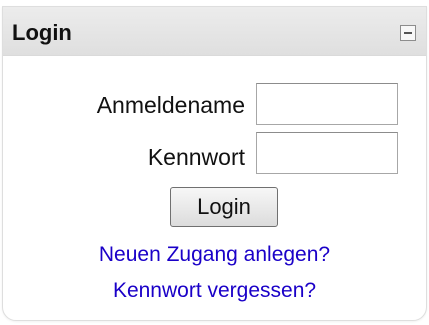  What do you see at coordinates (214, 31) in the screenshot?
I see `block-header: Login` at bounding box center [214, 31].